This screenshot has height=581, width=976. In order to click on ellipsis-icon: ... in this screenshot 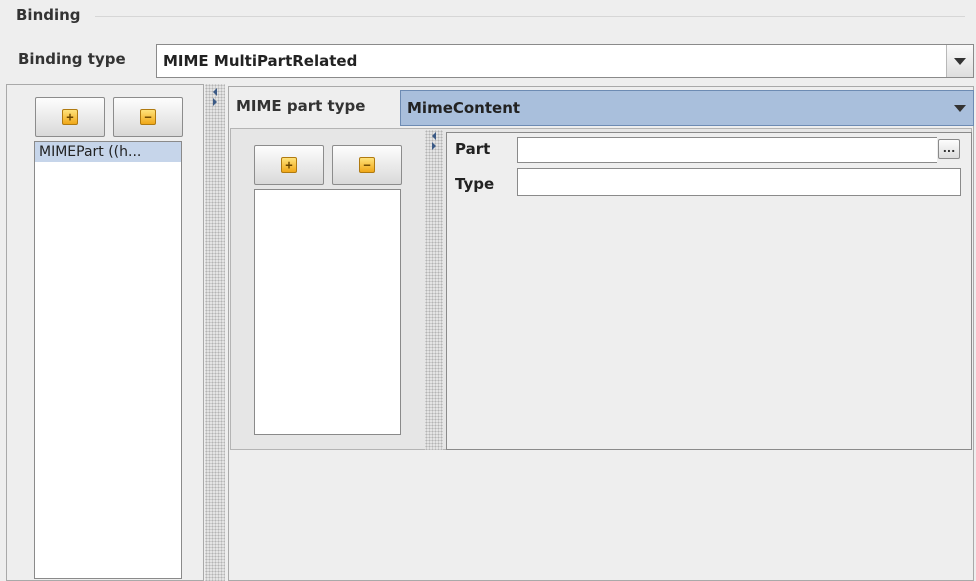, I will do `click(949, 148)`.